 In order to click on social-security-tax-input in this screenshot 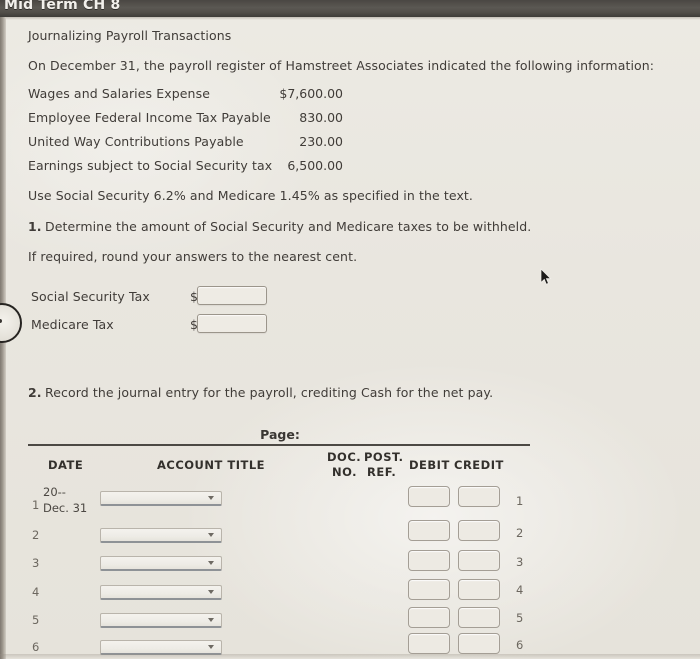, I will do `click(232, 295)`.